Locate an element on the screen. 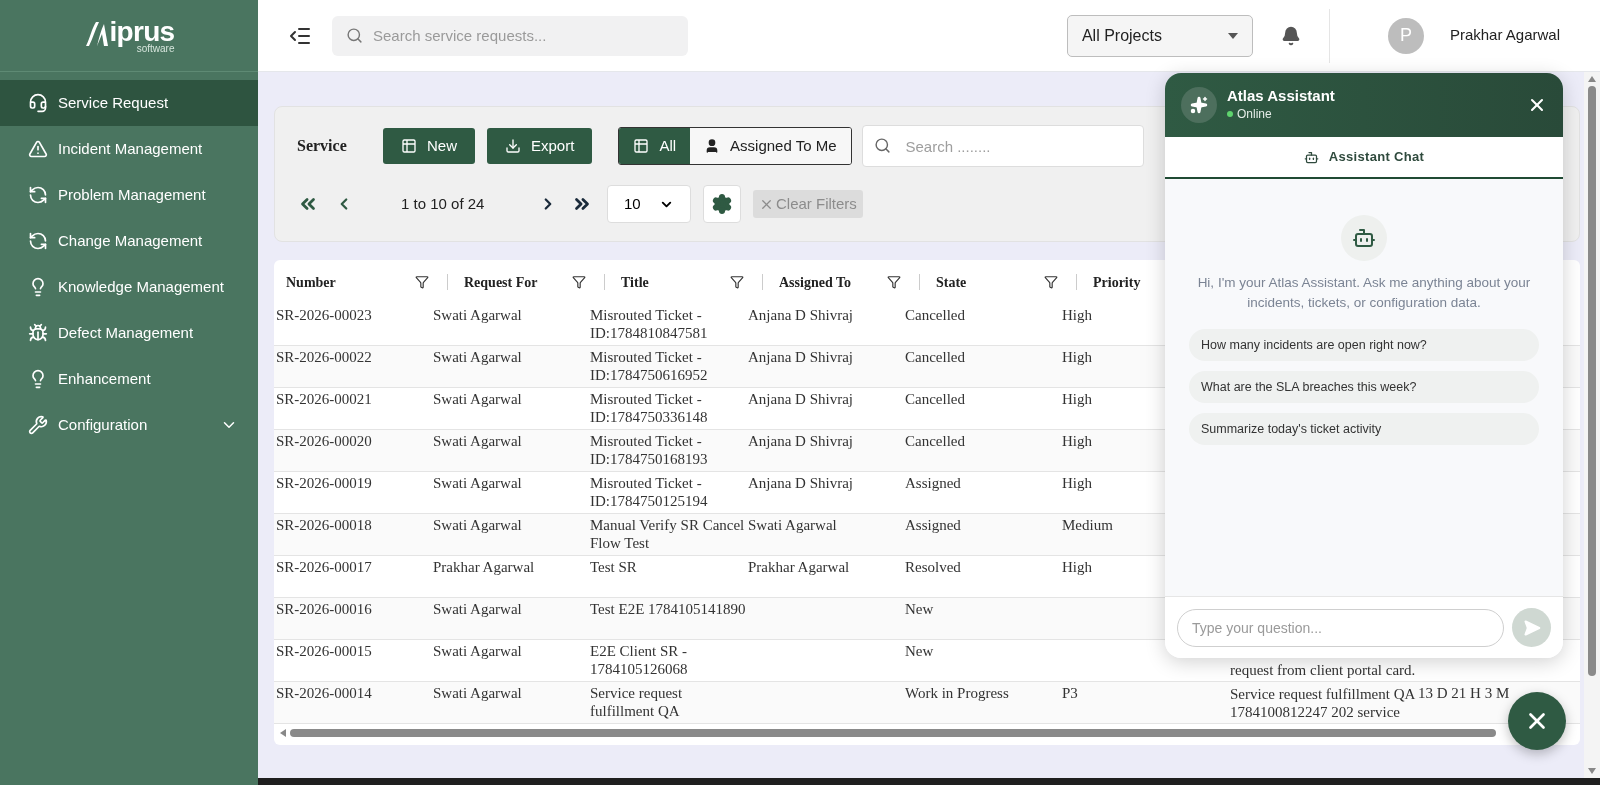  status-label: Online is located at coordinates (1254, 114).